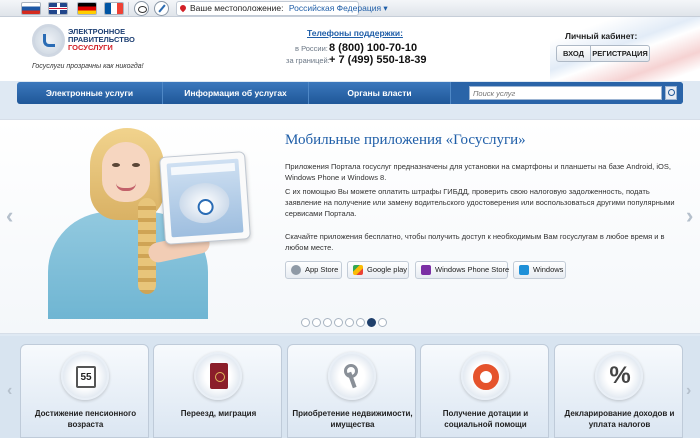 The height and width of the screenshot is (438, 700). Describe the element at coordinates (114, 8) in the screenshot. I see `fr-flag-icon` at that location.